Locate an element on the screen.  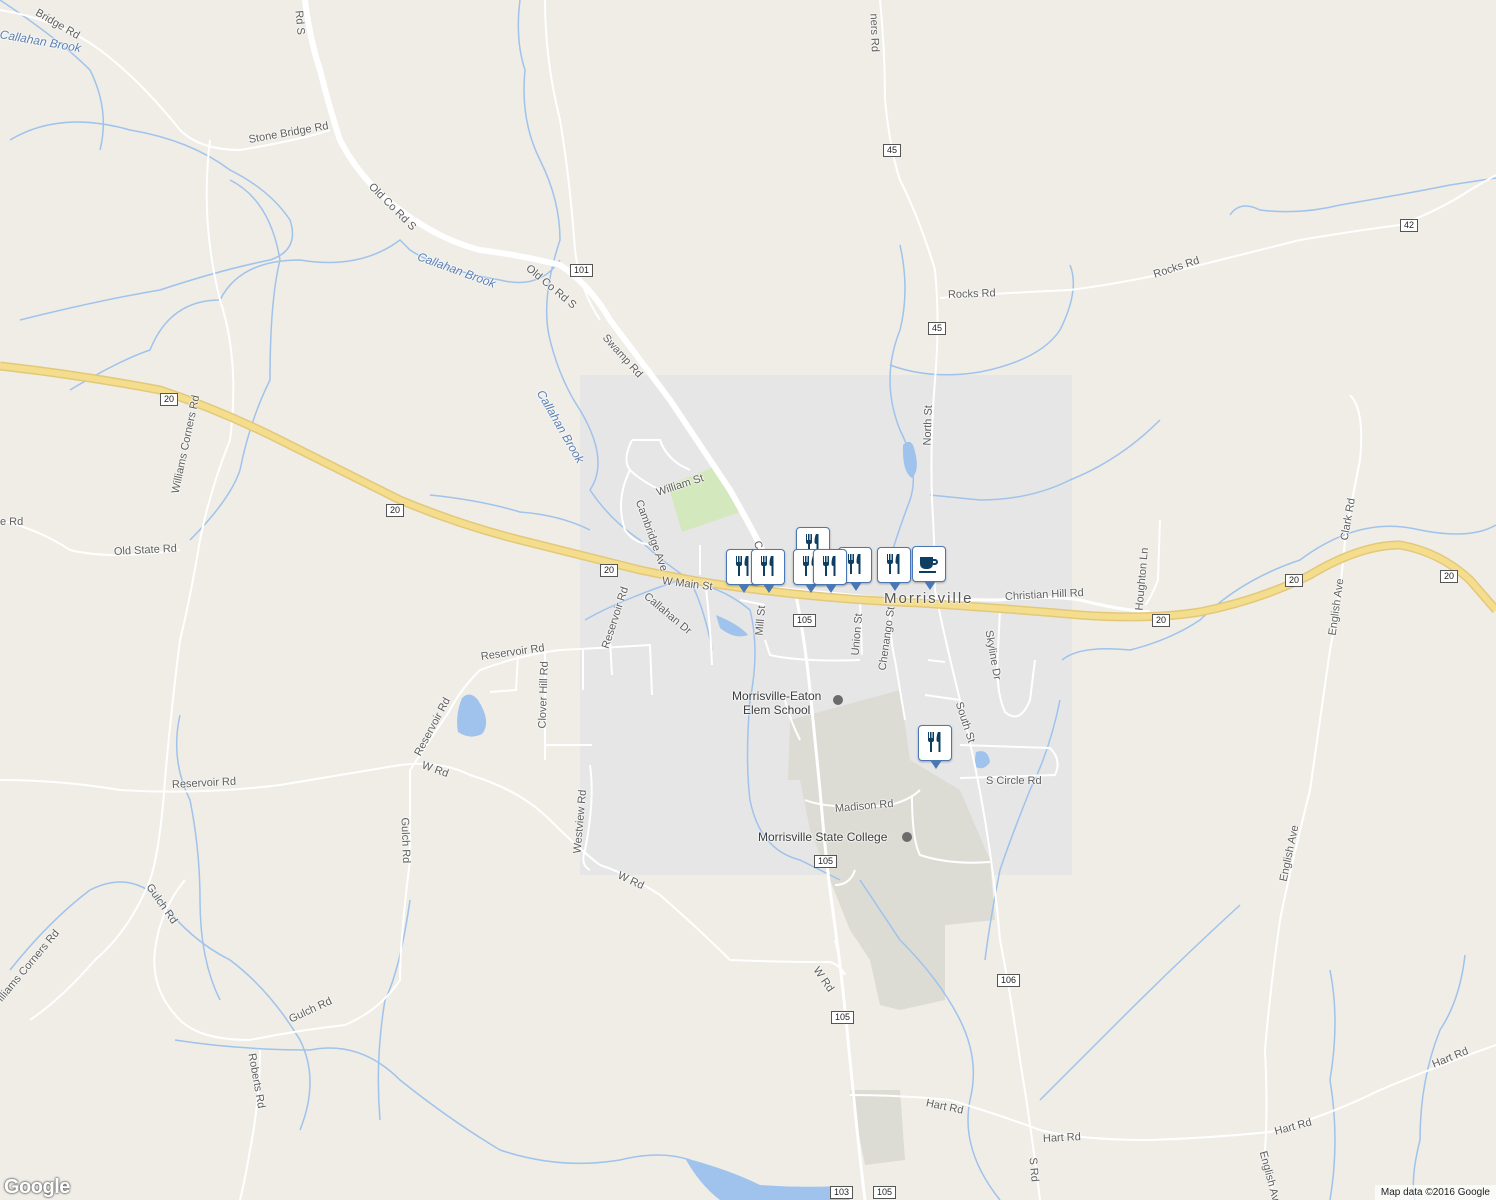
college-icon is located at coordinates (907, 837).